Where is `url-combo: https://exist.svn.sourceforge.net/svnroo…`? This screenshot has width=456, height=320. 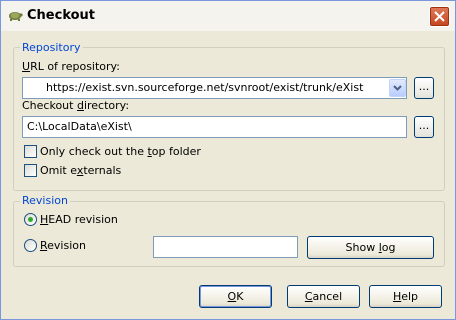
url-combo: https://exist.svn.sourceforge.net/svnroo… is located at coordinates (214, 88).